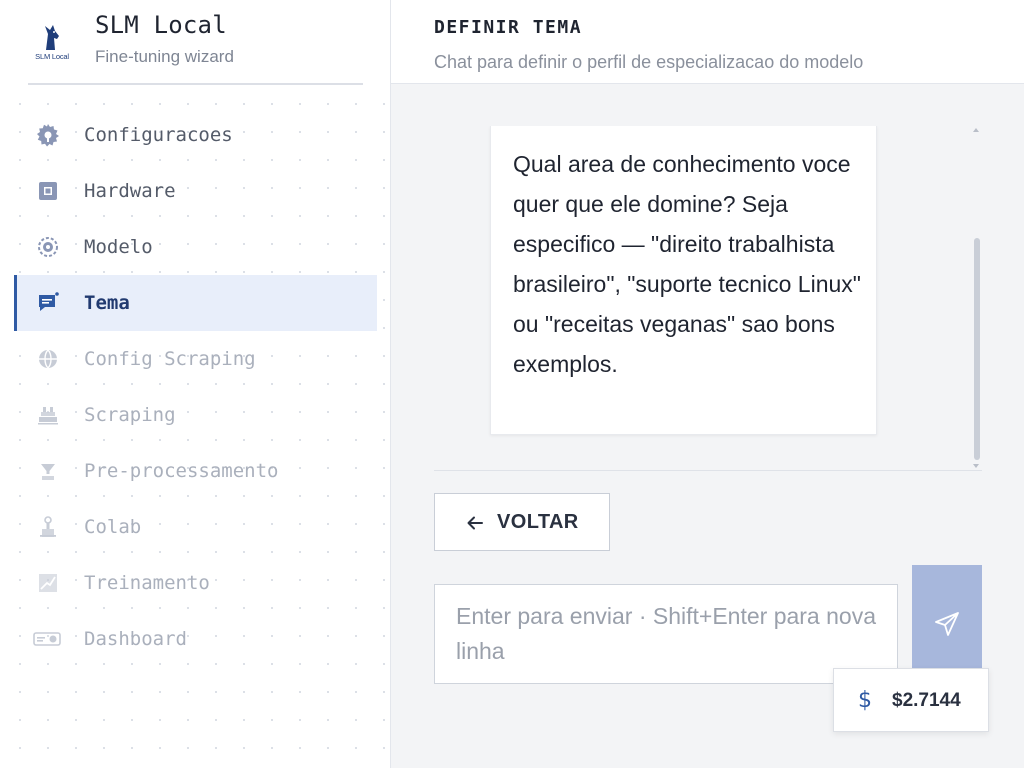 Image resolution: width=1024 pixels, height=768 pixels. I want to click on scroll-up-arrow-icon, so click(976, 130).